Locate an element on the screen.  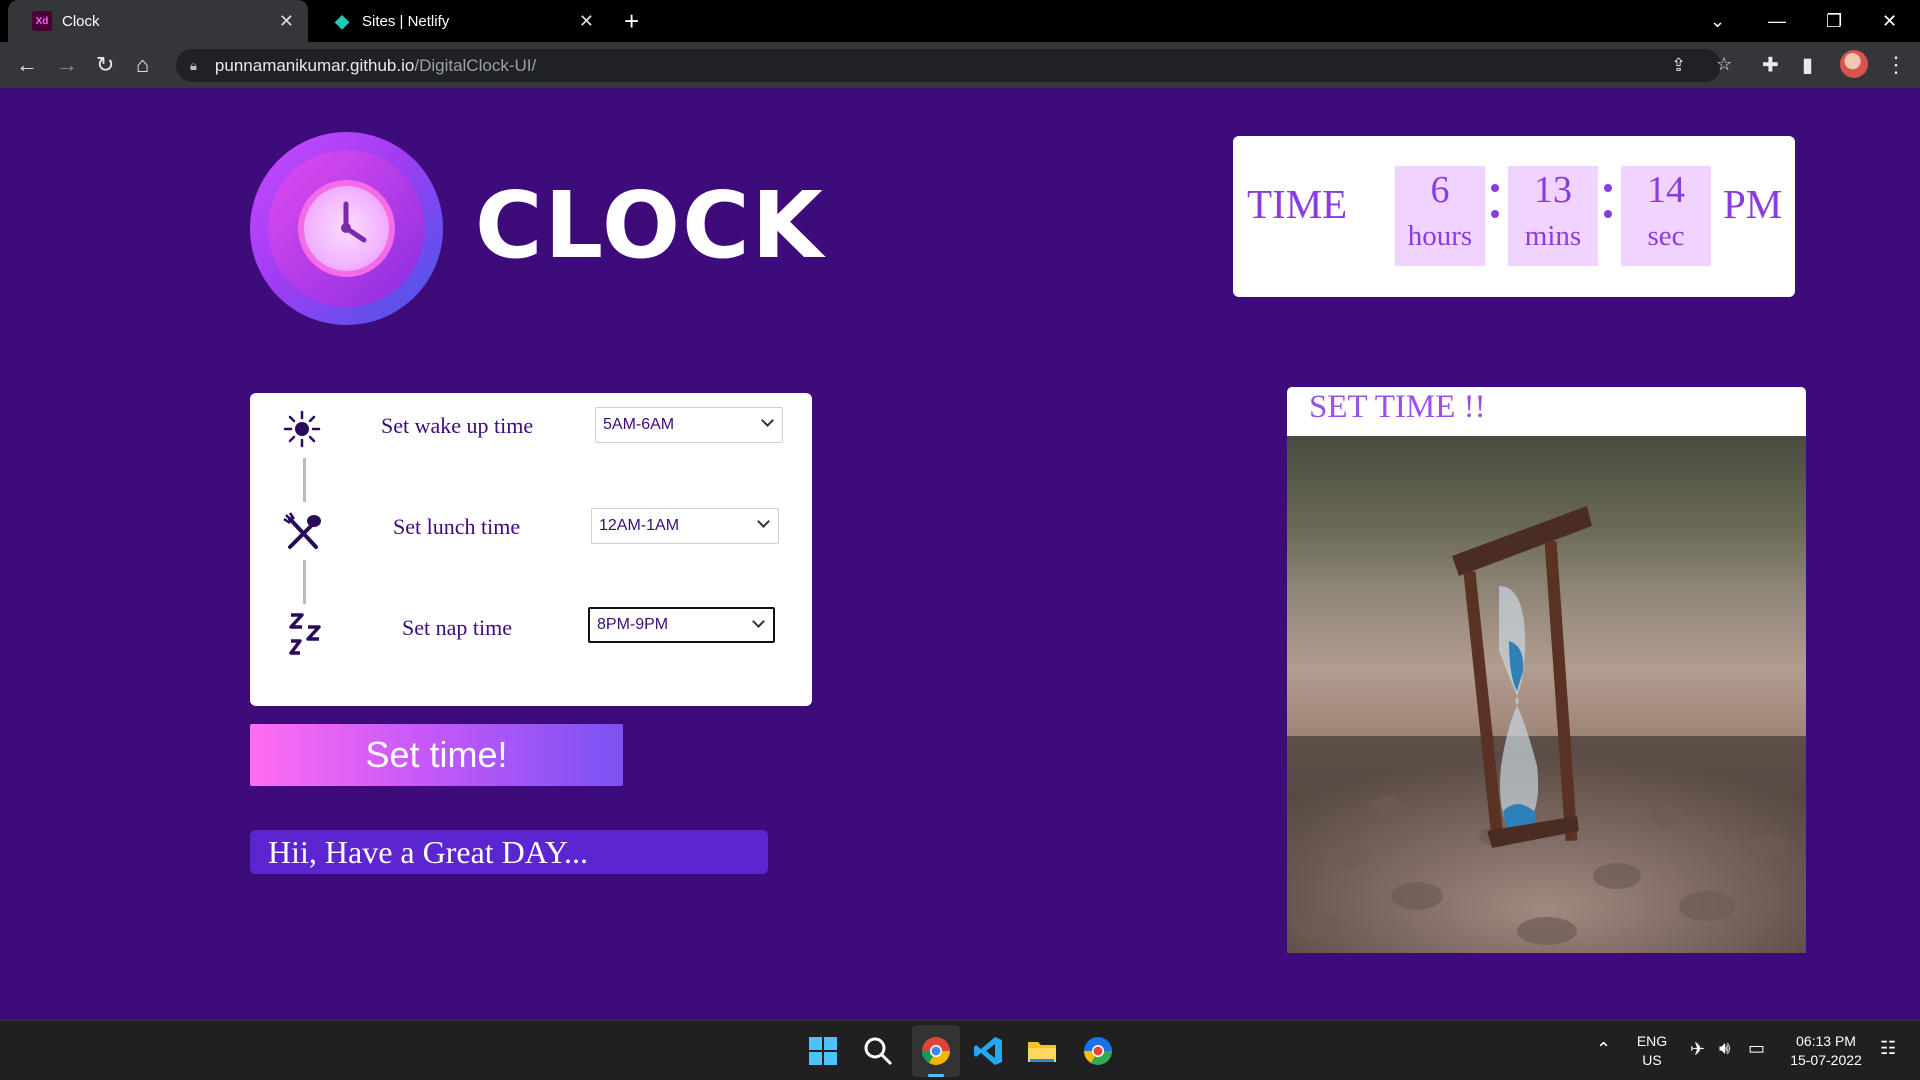
hours-box: 6 hours is located at coordinates (1440, 216).